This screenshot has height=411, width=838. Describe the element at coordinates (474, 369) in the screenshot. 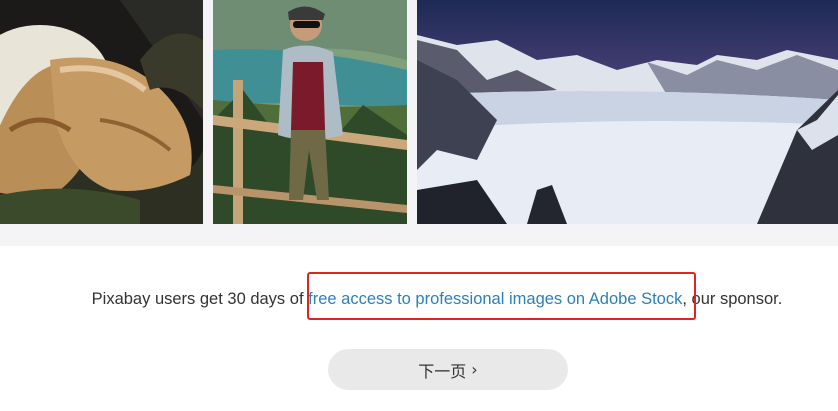

I see `chevron-right-icon: ›` at that location.